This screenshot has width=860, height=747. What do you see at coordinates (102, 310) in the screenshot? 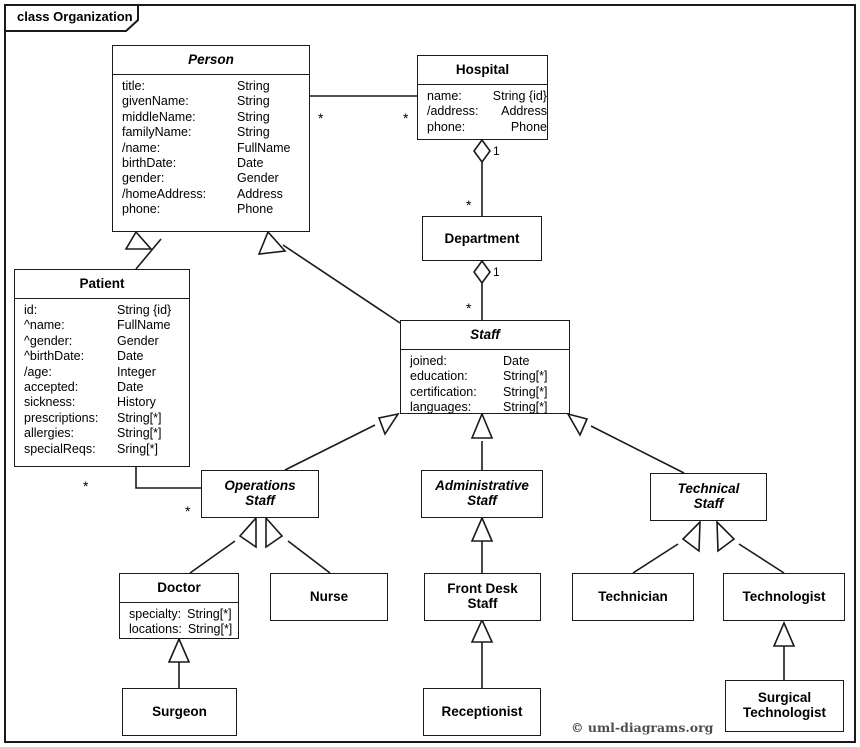
I see `attribute-row: id: String {id}` at bounding box center [102, 310].